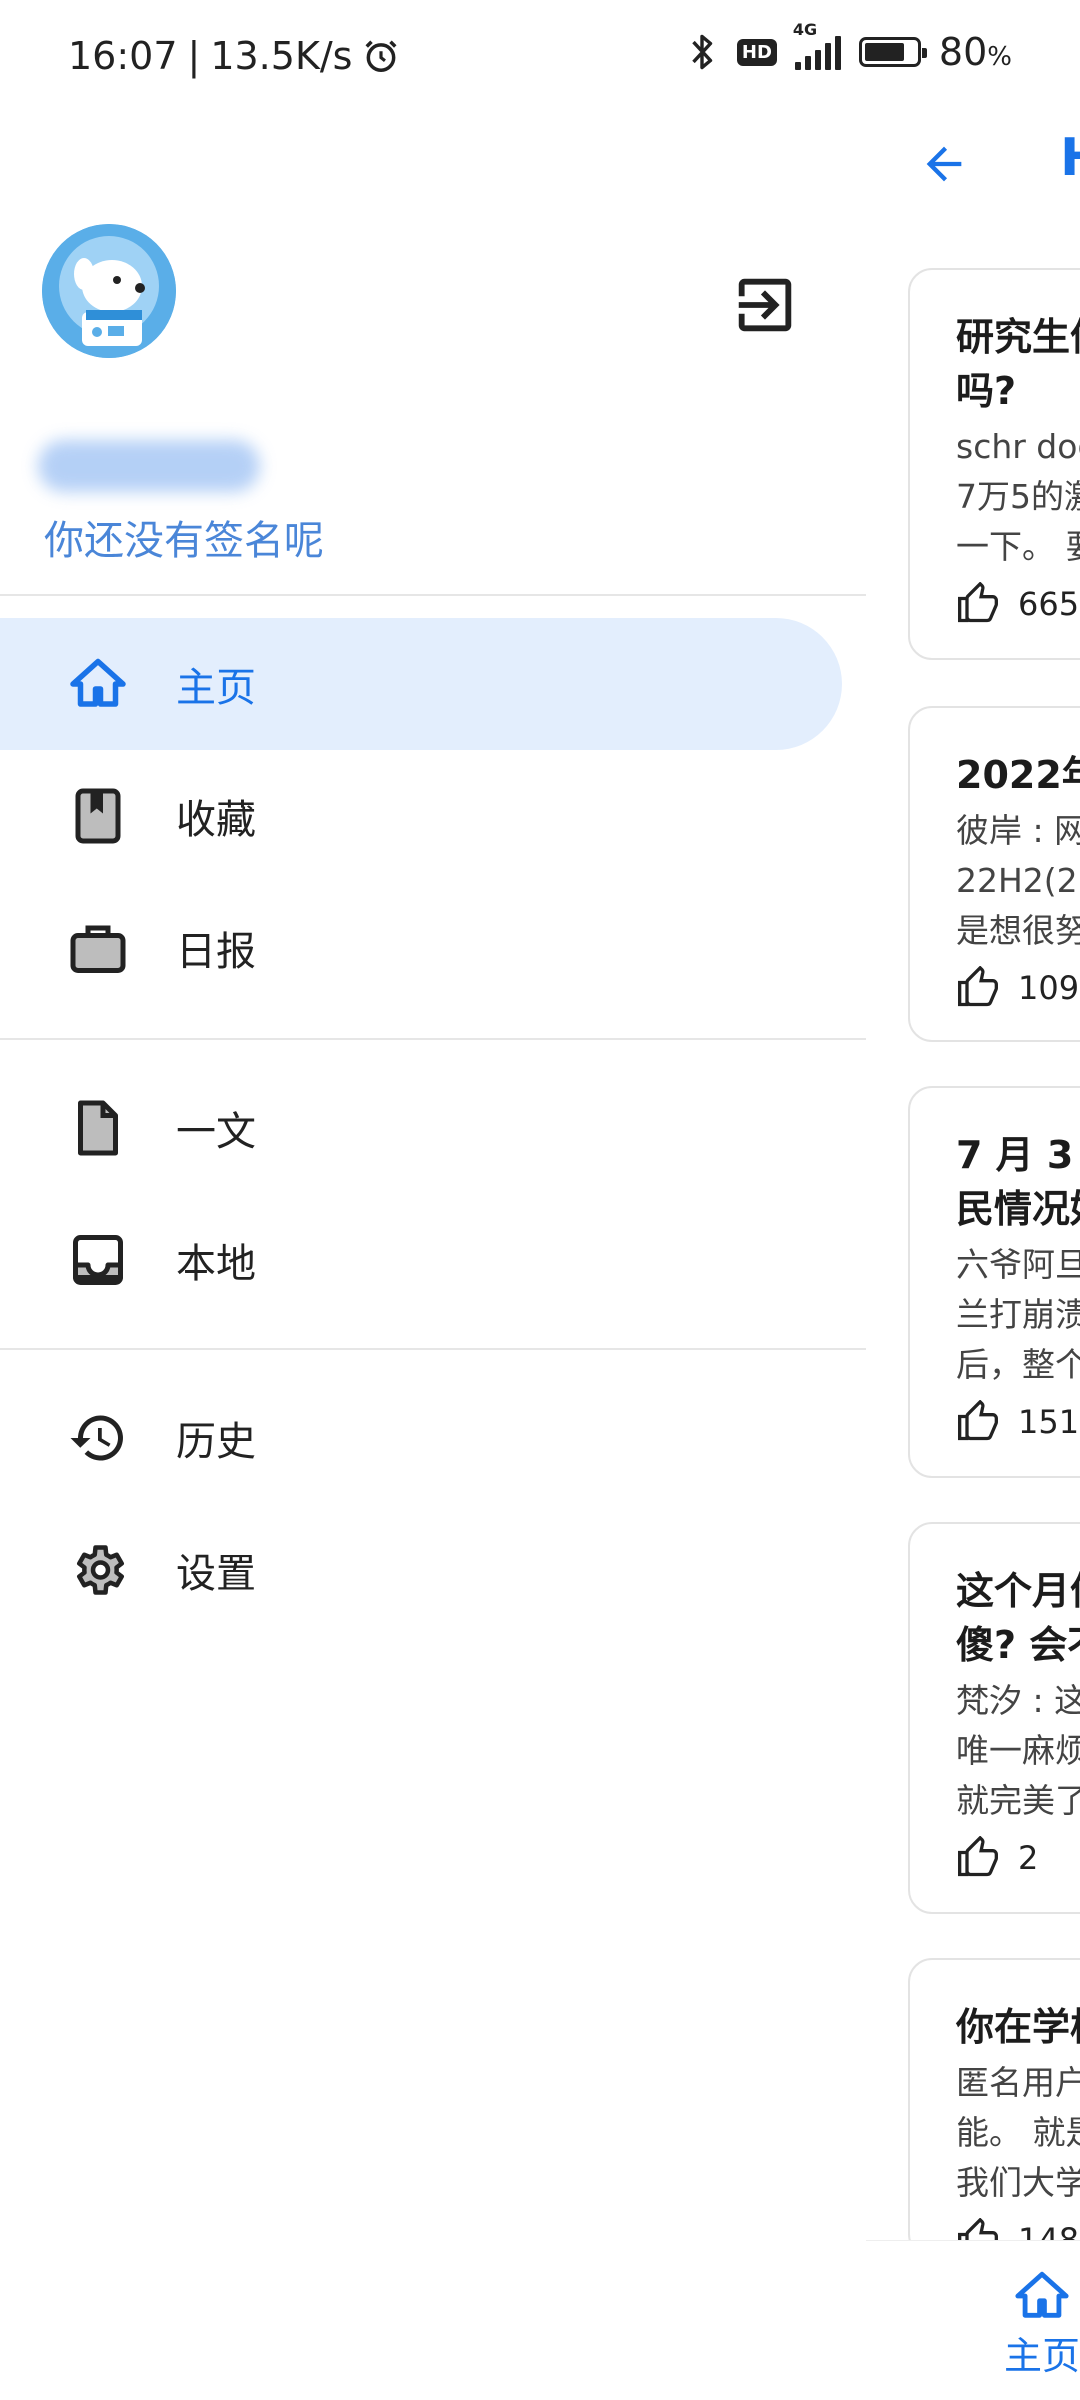  I want to click on hd-voice-badge: HD, so click(756, 52).